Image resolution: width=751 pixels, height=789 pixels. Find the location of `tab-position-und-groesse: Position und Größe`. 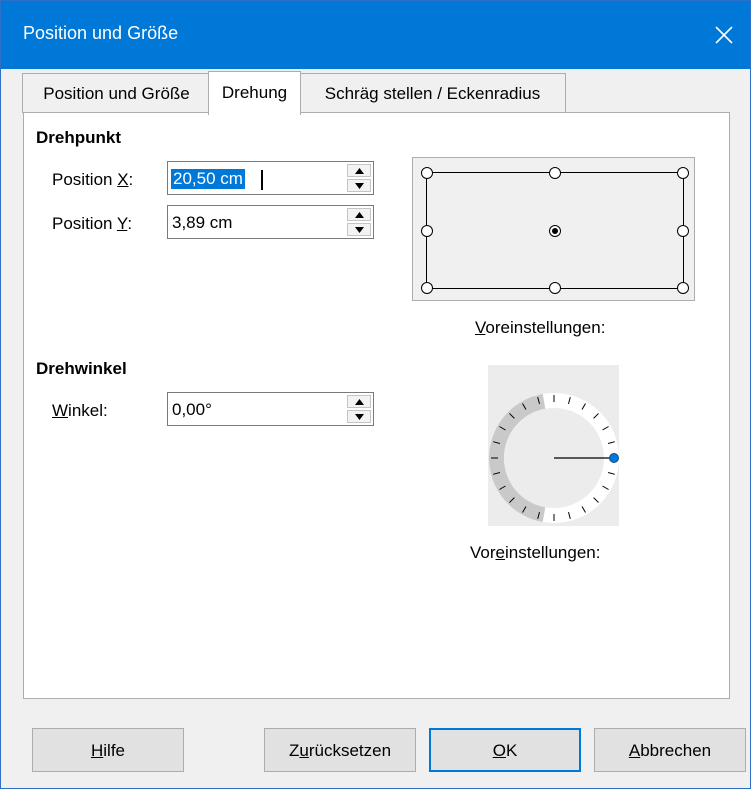

tab-position-und-groesse: Position und Größe is located at coordinates (116, 93).